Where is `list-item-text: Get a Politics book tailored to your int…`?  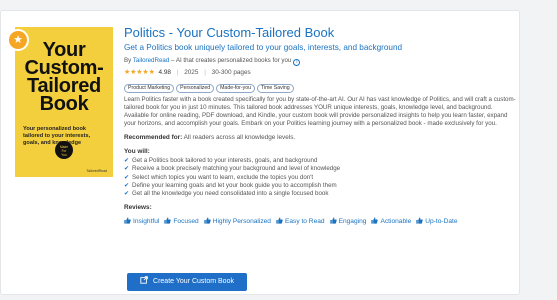 list-item-text: Get a Politics book tailored to your int… is located at coordinates (225, 160).